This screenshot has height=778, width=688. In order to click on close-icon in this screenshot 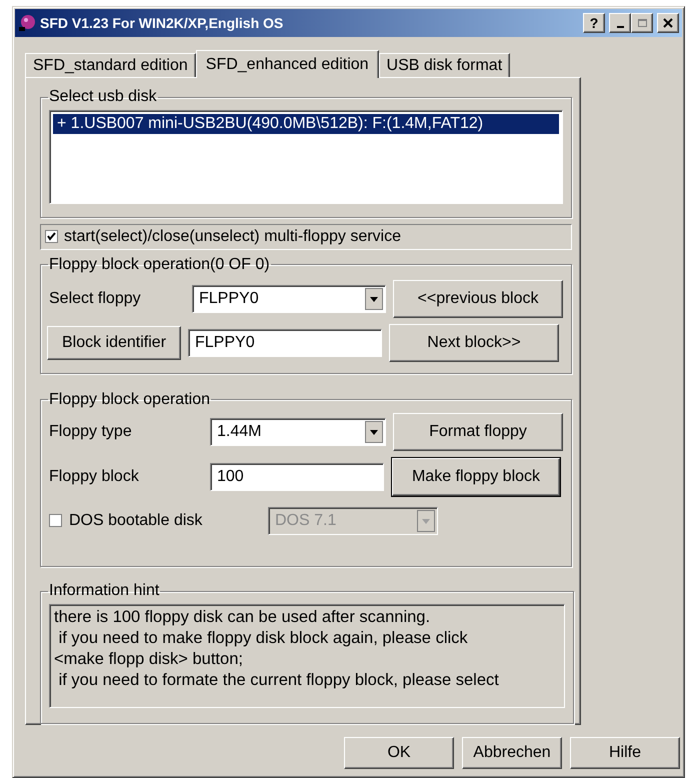, I will do `click(668, 23)`.